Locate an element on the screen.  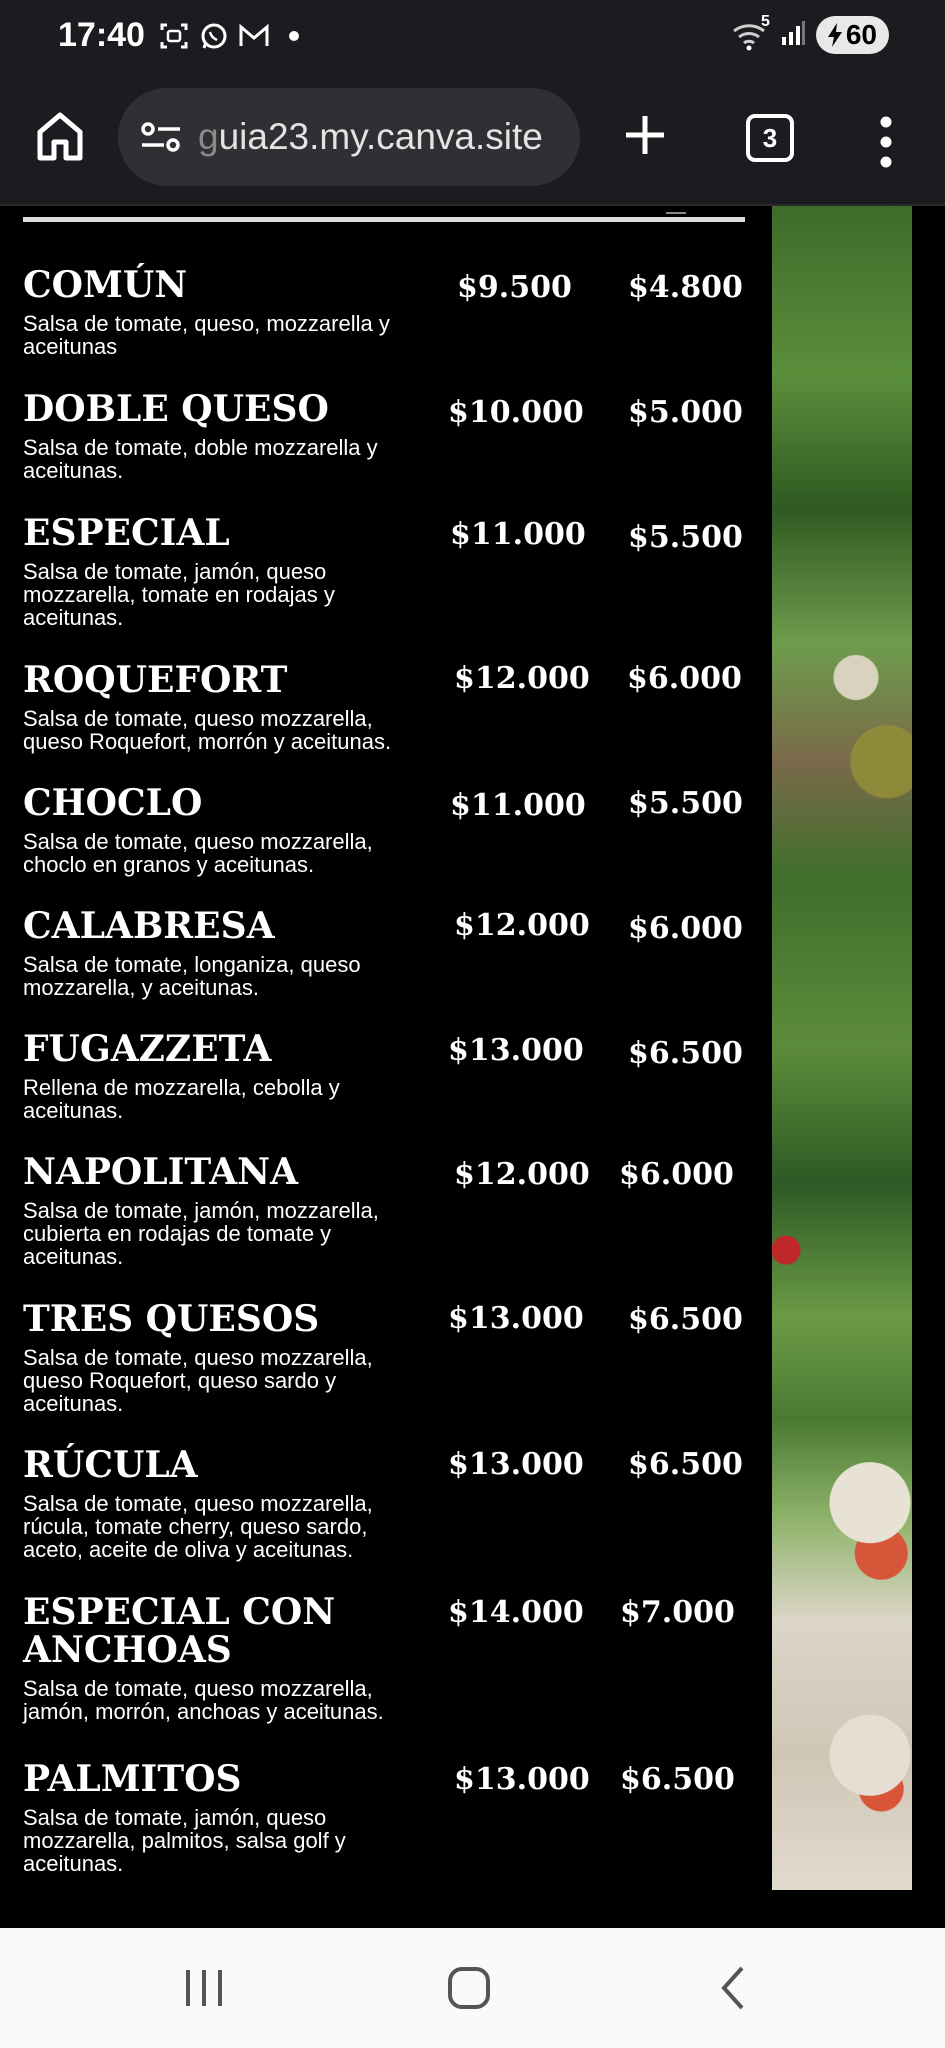
whatsapp-icon is located at coordinates (214, 36).